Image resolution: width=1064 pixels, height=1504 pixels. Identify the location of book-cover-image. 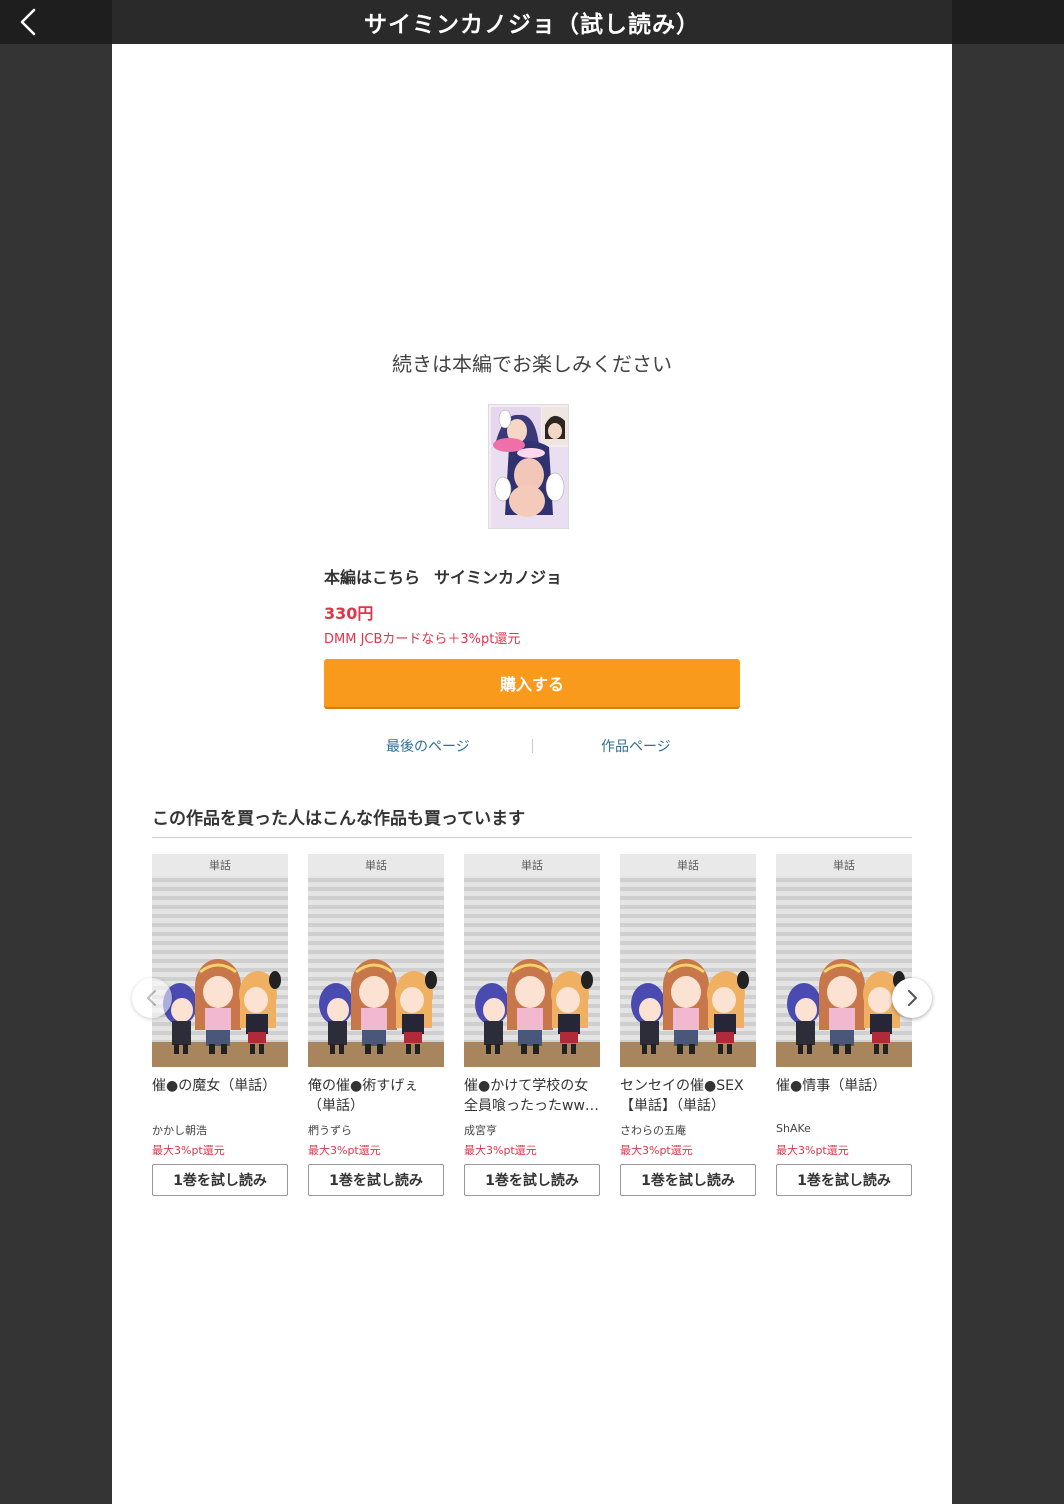
(528, 466).